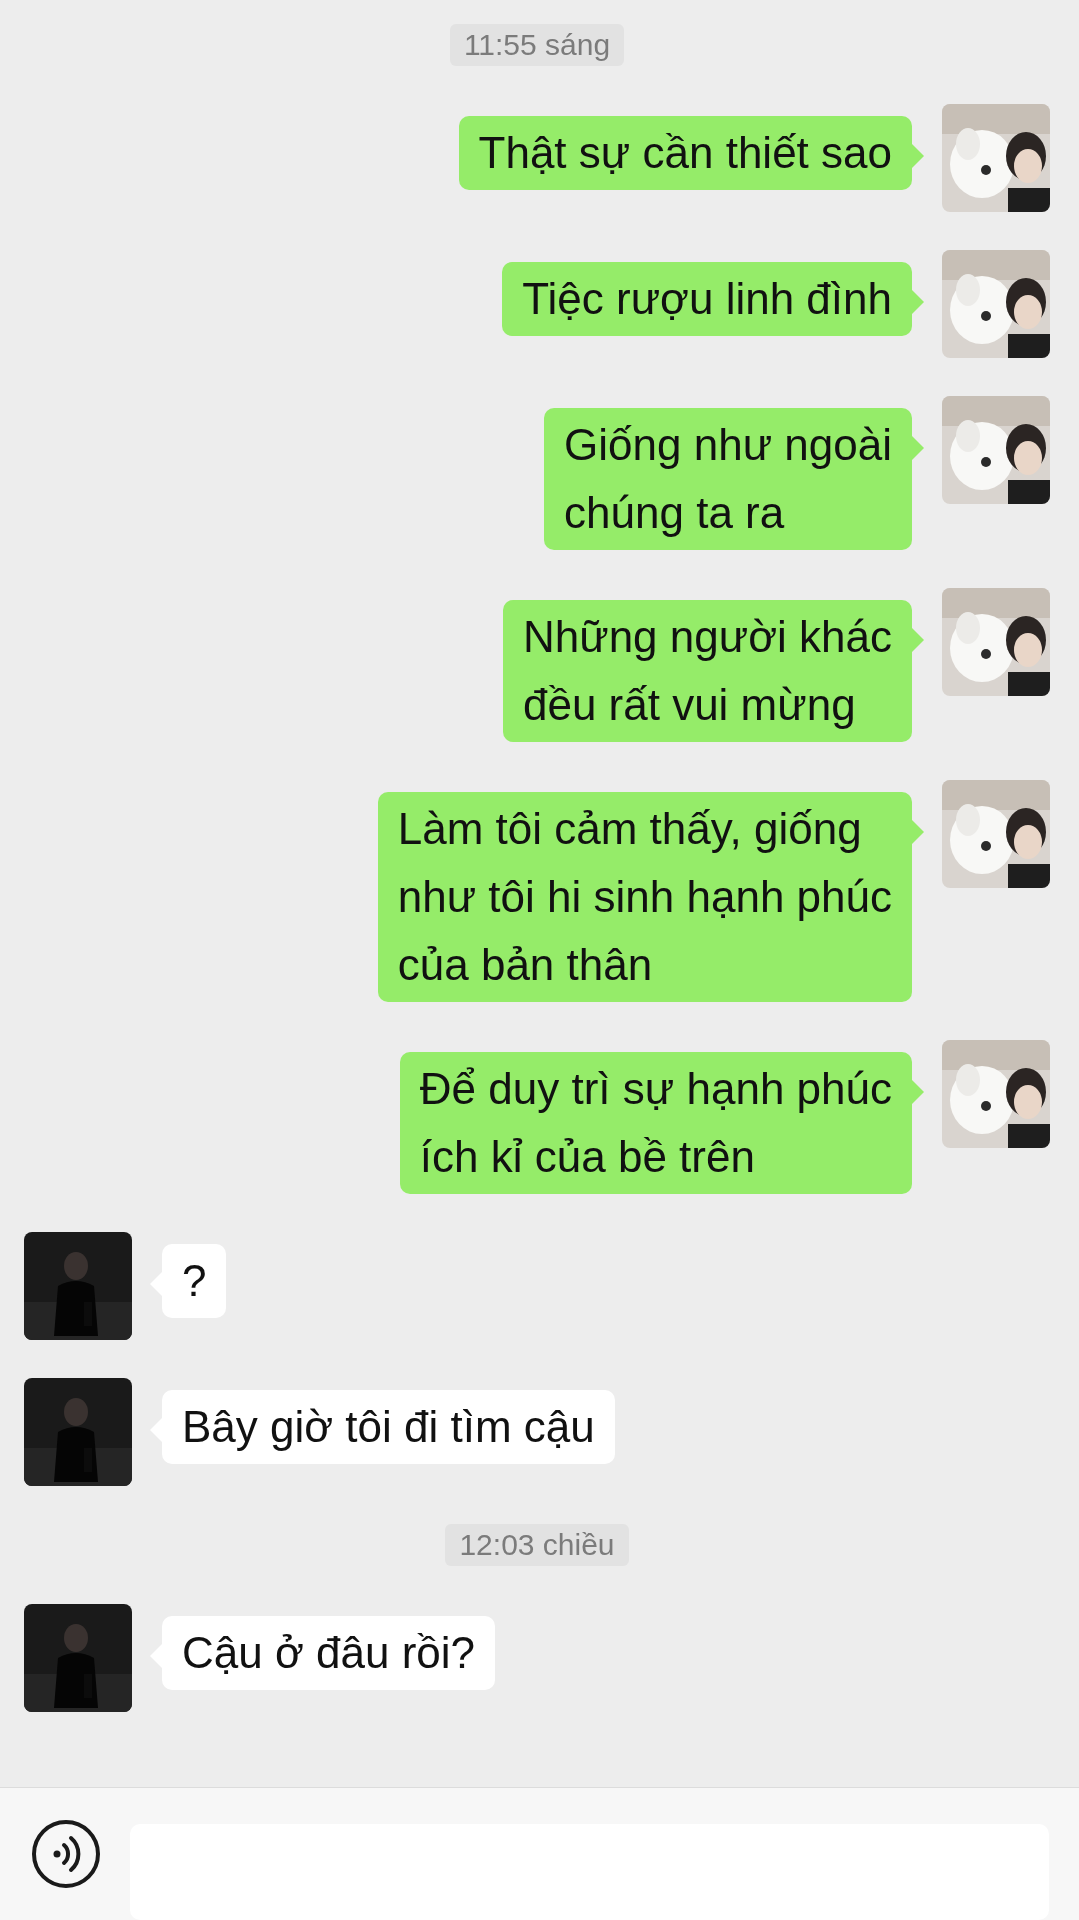 The image size is (1079, 1920). Describe the element at coordinates (194, 1281) in the screenshot. I see `message-bubble: ?` at that location.